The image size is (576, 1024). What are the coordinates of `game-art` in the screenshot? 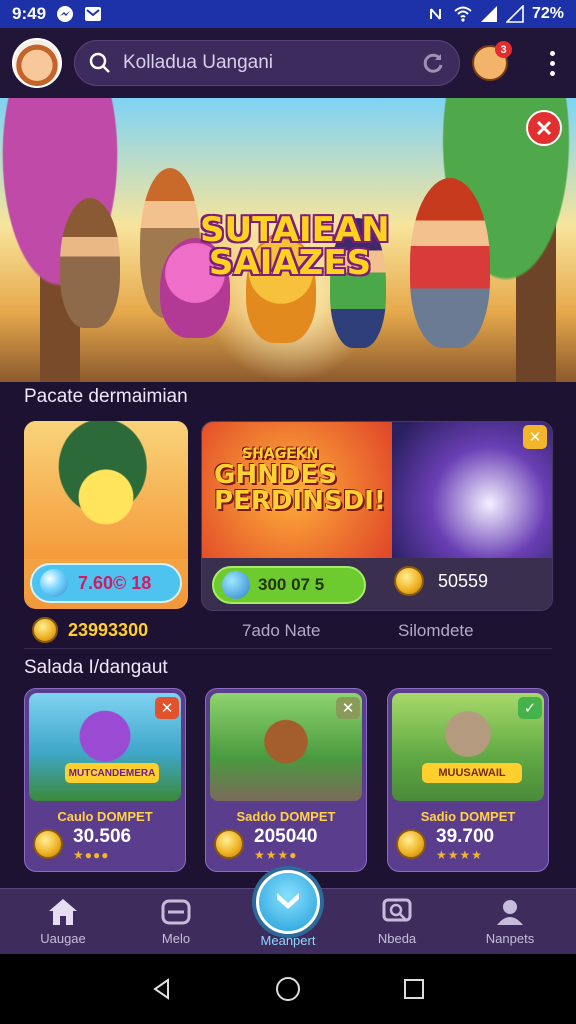 It's located at (106, 490).